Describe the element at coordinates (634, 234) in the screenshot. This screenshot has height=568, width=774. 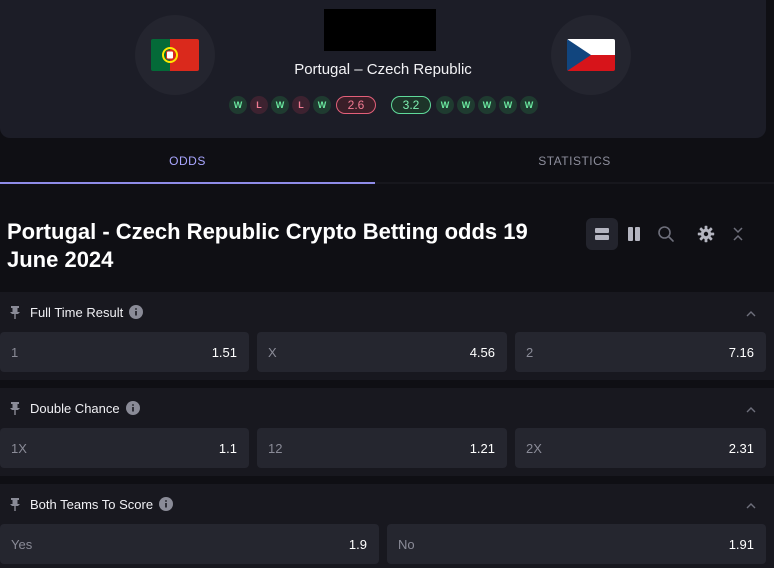
I see `columns-layout-icon` at that location.